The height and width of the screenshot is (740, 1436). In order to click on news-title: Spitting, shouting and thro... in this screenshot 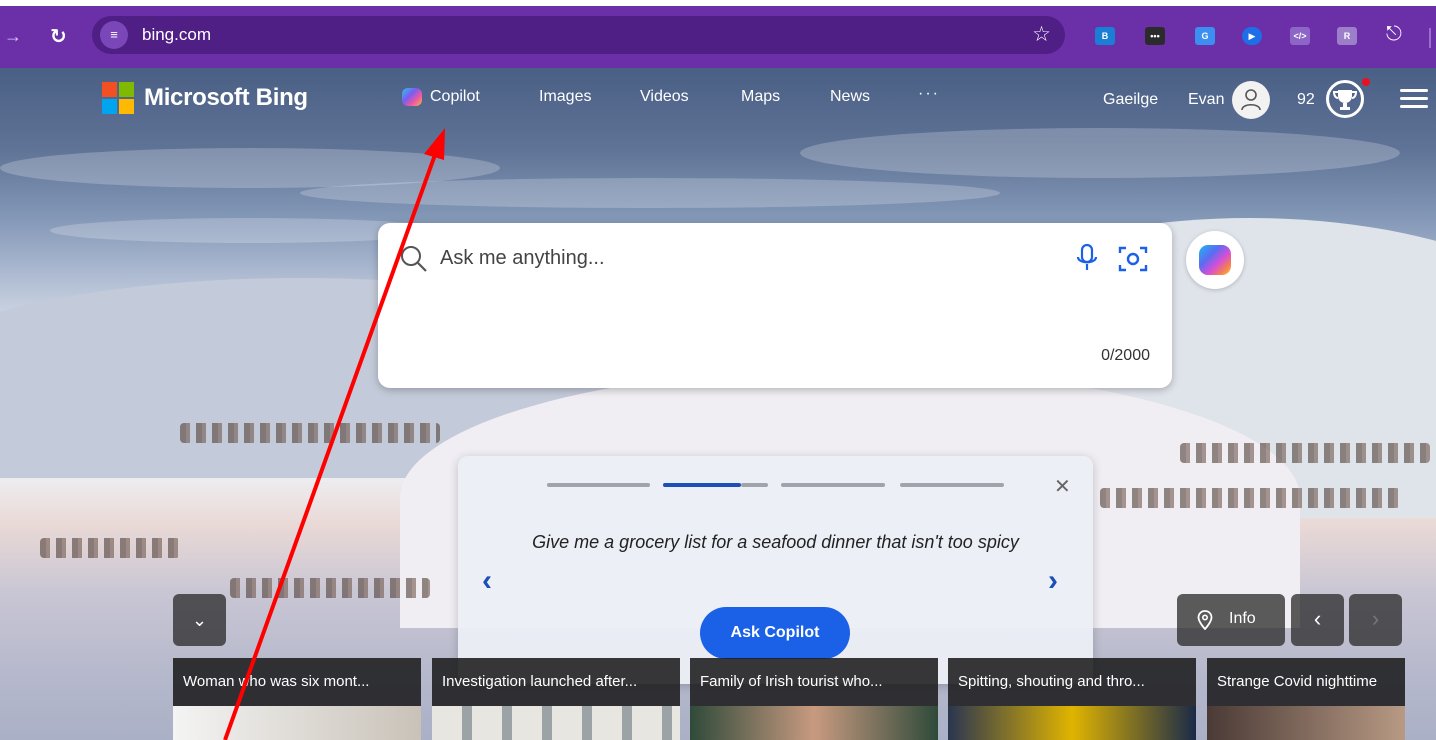, I will do `click(1072, 682)`.